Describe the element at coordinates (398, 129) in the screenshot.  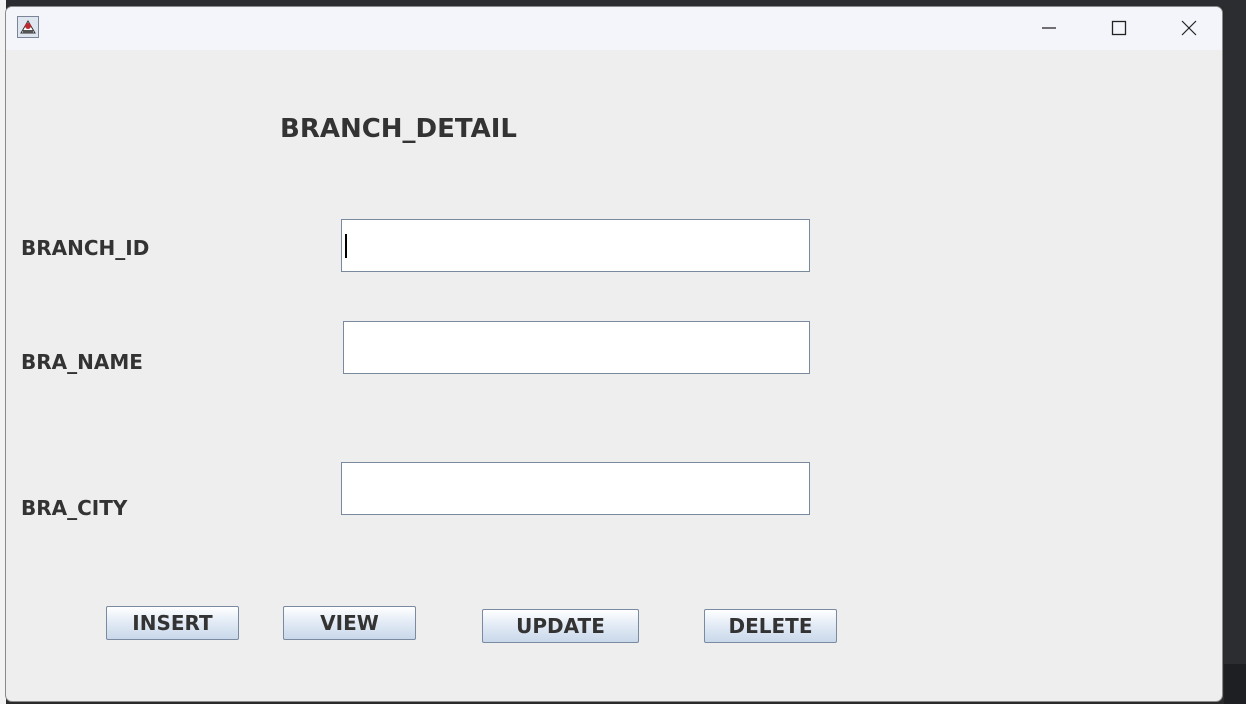
I see `form-title: BRANCH_DETAIL` at that location.